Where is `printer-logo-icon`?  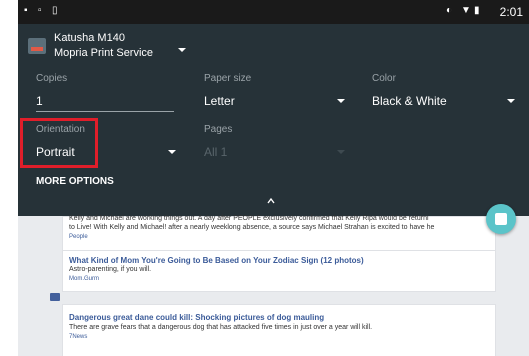 printer-logo-icon is located at coordinates (37, 46).